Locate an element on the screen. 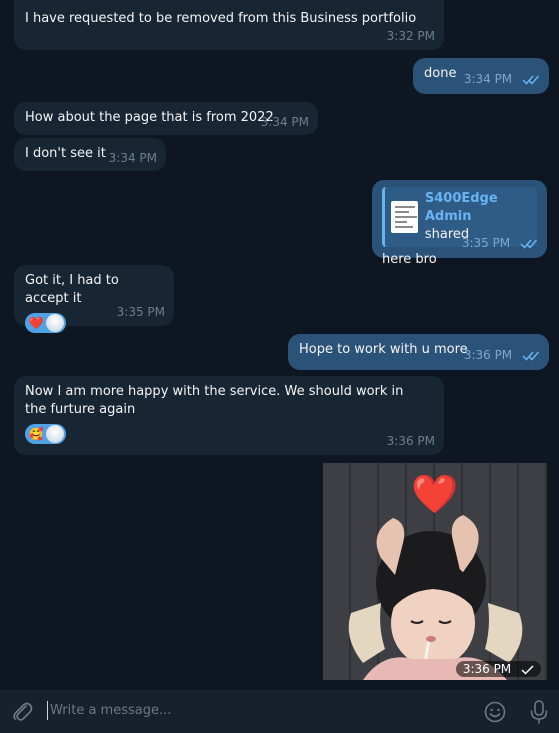 The height and width of the screenshot is (733, 559). message-outgoing-shared: S400Edge Admin shared here bro 3:35 PM is located at coordinates (459, 223).